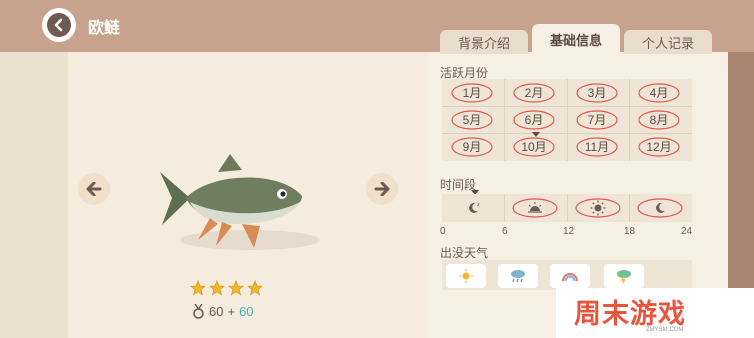 This screenshot has height=338, width=754. Describe the element at coordinates (630, 231) in the screenshot. I see `time-tick-18: 18` at that location.